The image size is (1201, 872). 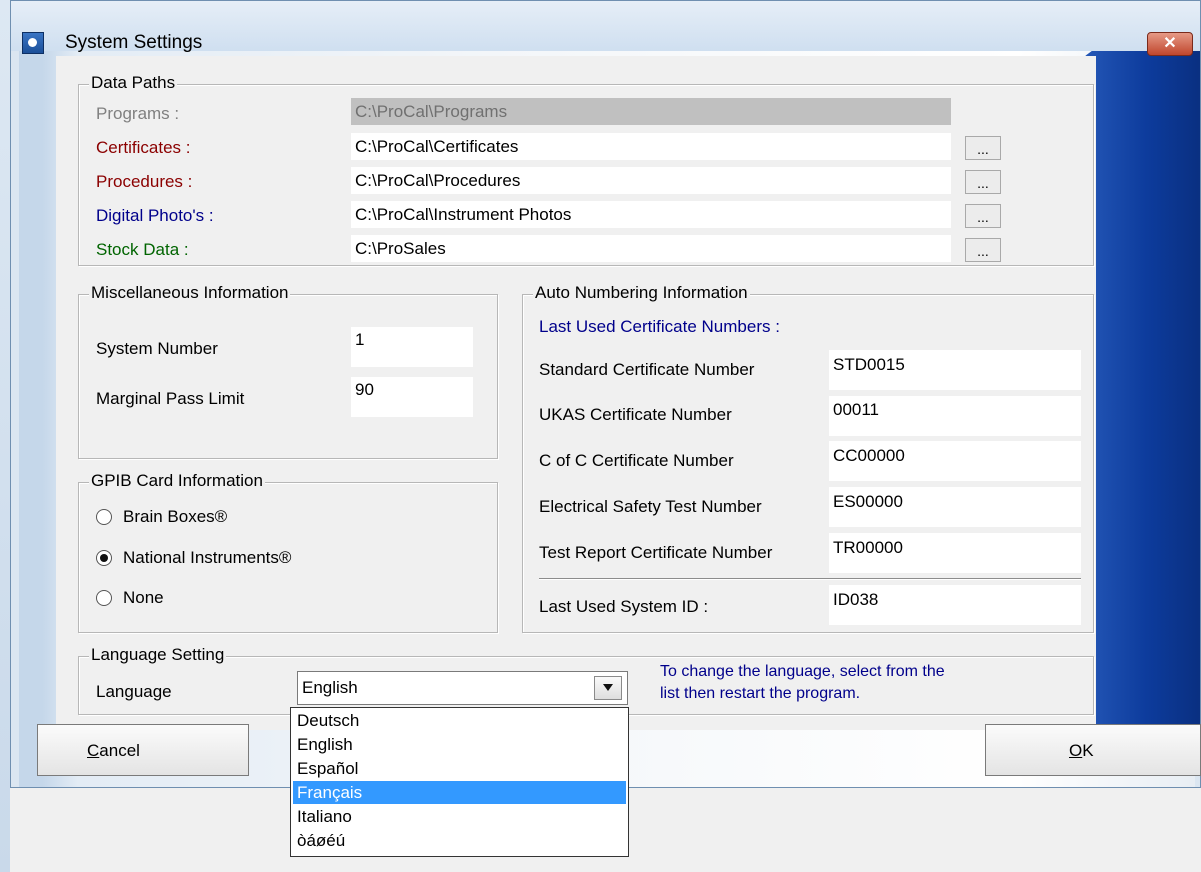 I want to click on language-option-italiano: Italiano, so click(x=459, y=816).